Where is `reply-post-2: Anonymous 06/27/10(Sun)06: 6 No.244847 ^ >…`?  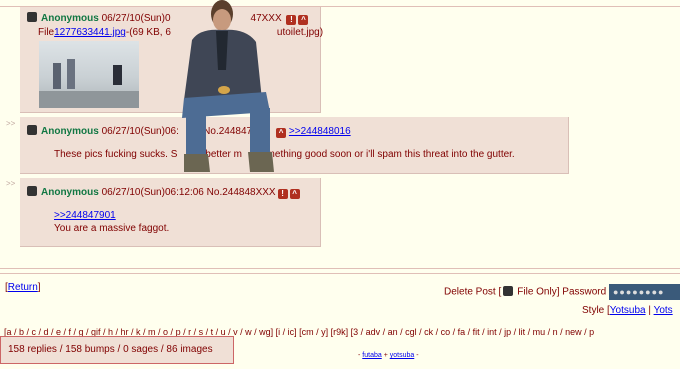 reply-post-2: Anonymous 06/27/10(Sun)06: 6 No.244847 ^ >… is located at coordinates (294, 145).